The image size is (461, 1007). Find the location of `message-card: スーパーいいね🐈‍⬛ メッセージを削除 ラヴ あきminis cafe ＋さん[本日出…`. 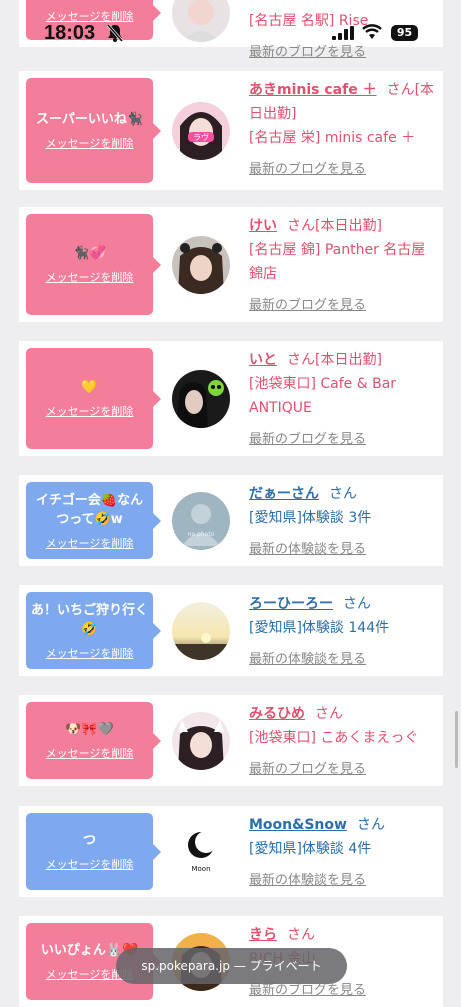

message-card: スーパーいいね🐈‍⬛ メッセージを削除 ラヴ あきminis cafe ＋さん[本日出… is located at coordinates (231, 130).